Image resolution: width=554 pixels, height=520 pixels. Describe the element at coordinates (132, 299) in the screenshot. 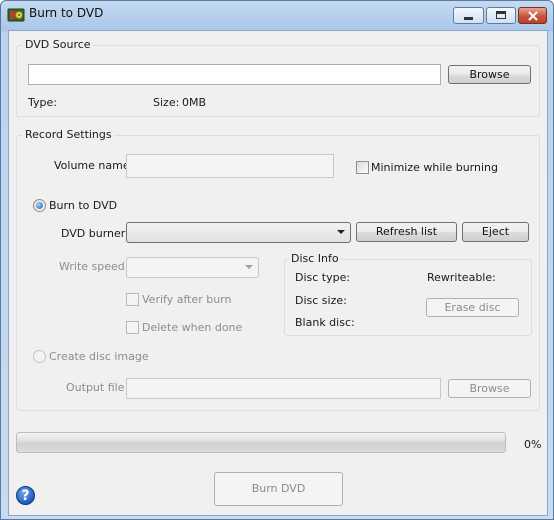

I see `verify-after-burn-checkbox` at that location.